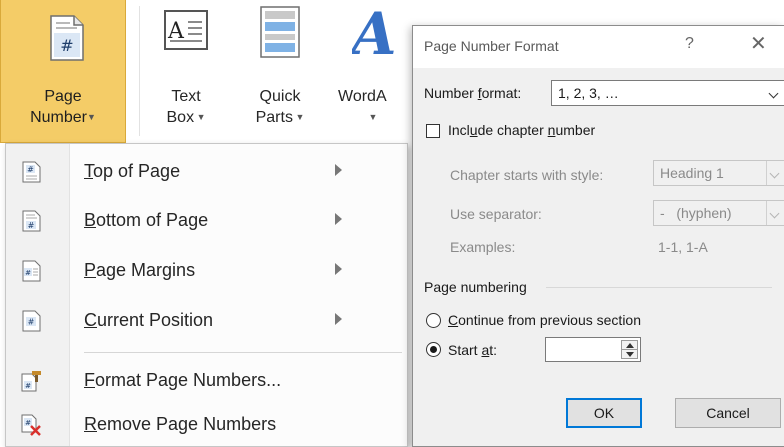  Describe the element at coordinates (683, 247) in the screenshot. I see `examples-value: 1-1, 1-A` at that location.